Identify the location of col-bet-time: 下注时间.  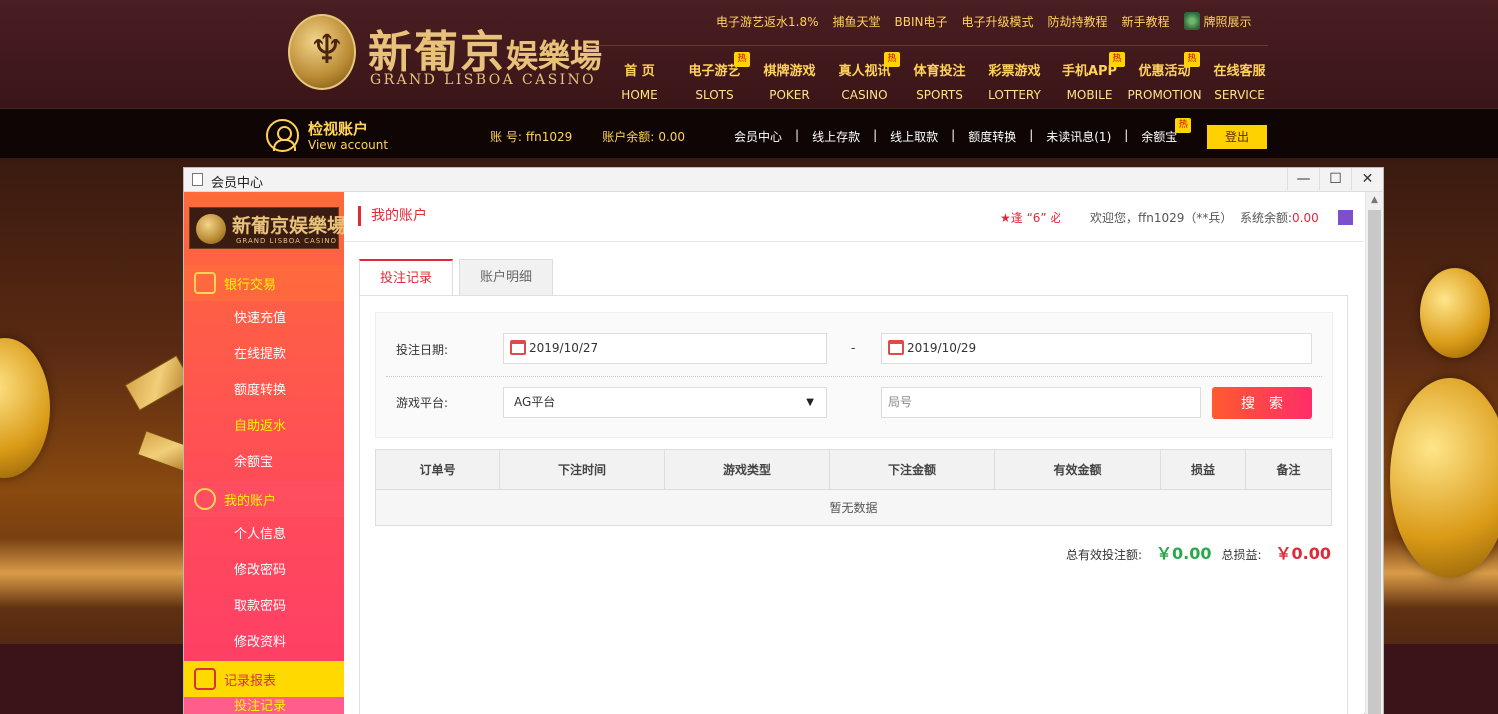
(582, 469).